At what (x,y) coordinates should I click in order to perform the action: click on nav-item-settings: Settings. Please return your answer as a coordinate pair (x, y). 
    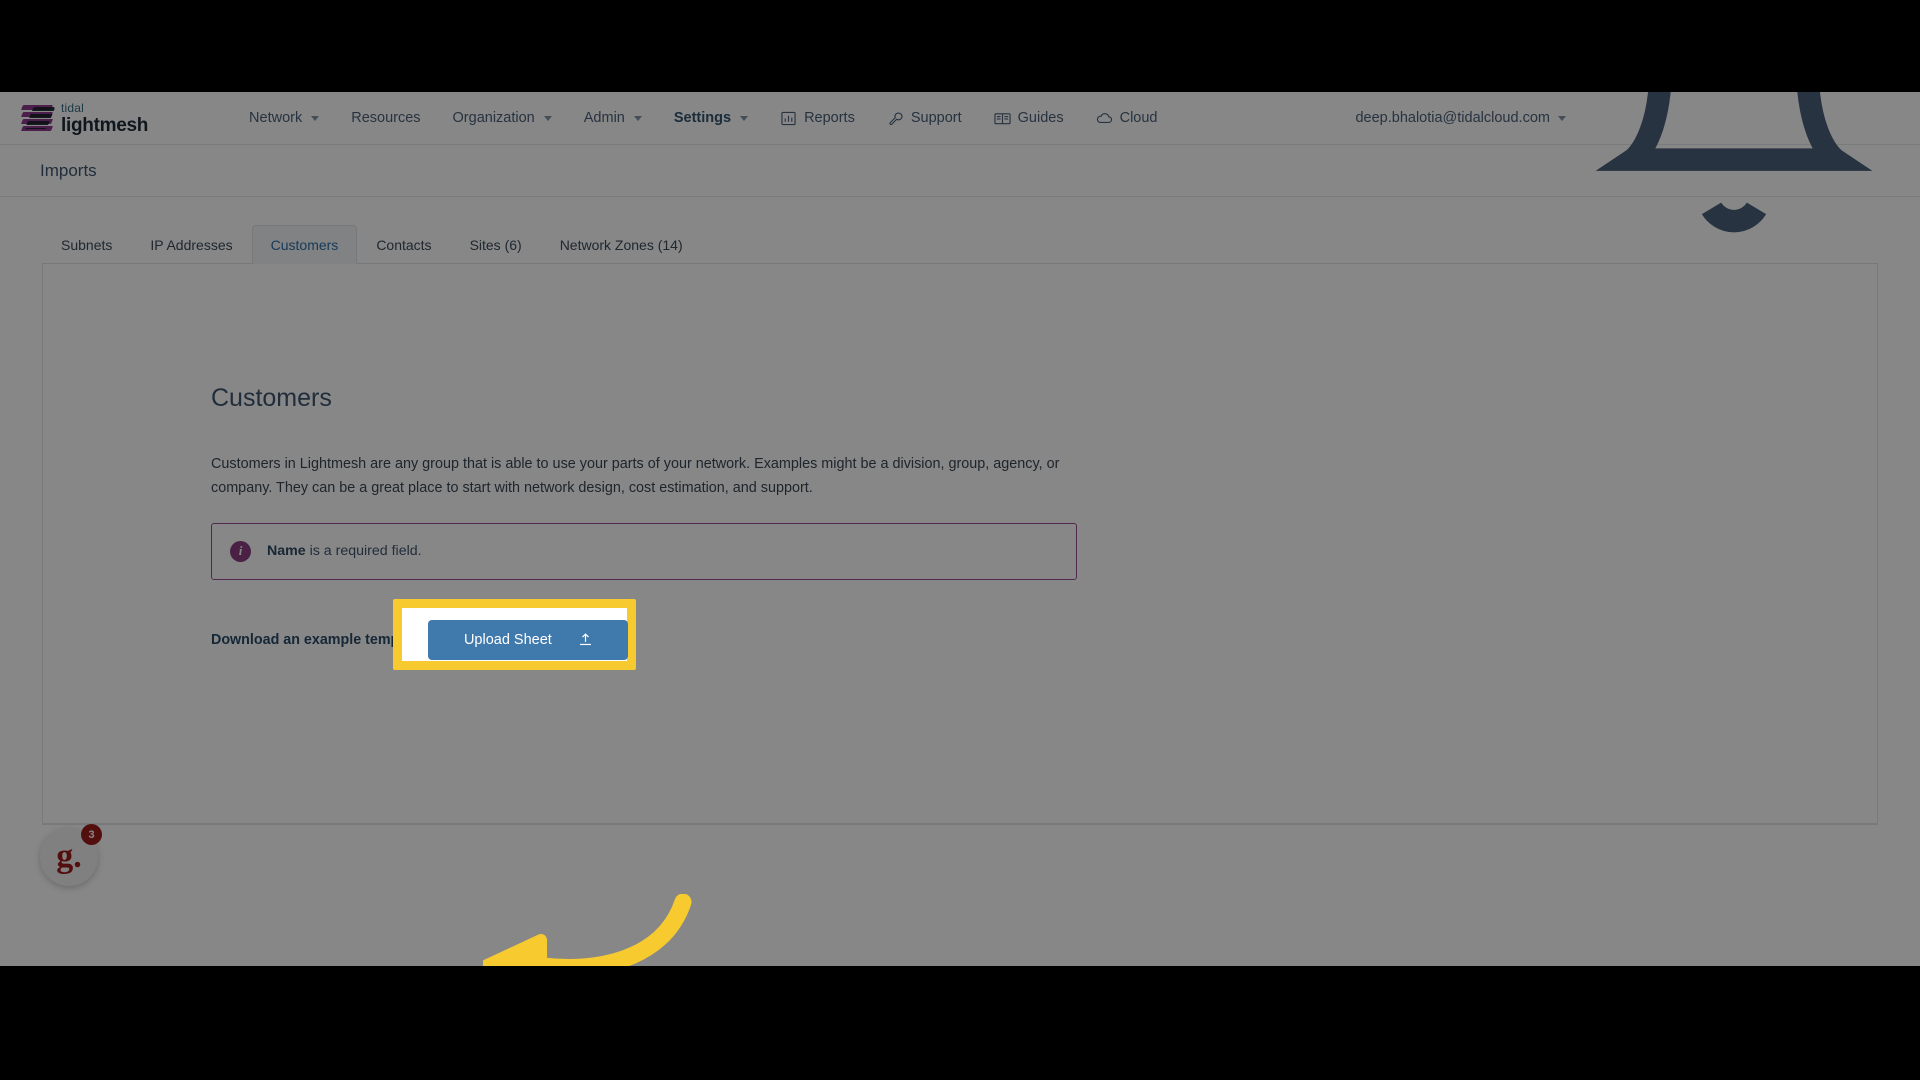
    Looking at the image, I should click on (711, 118).